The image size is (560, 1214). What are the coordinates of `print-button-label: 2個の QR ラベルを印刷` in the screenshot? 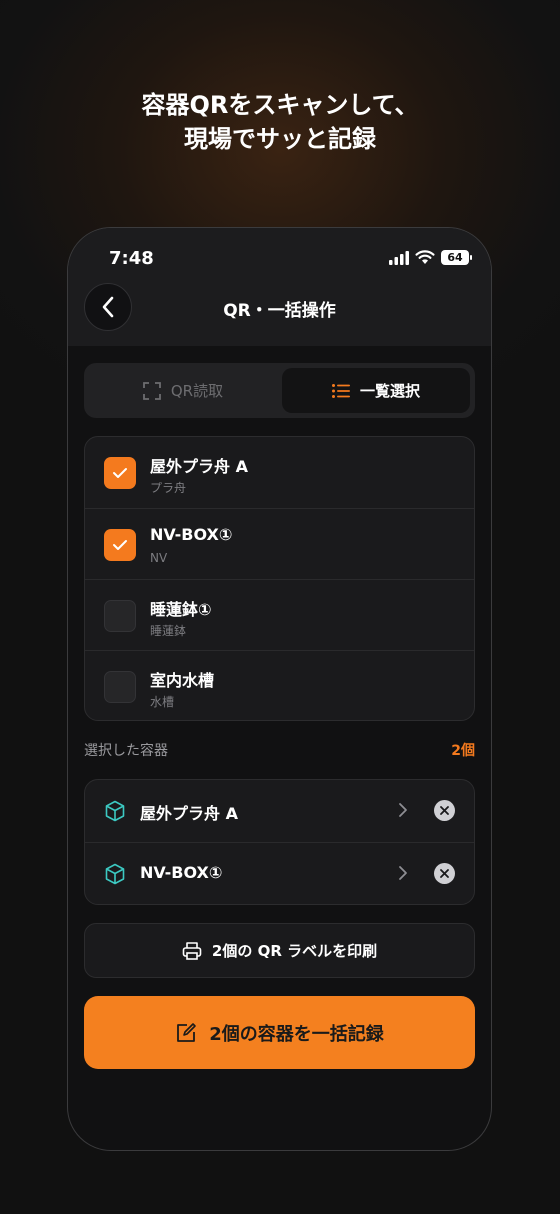 It's located at (294, 951).